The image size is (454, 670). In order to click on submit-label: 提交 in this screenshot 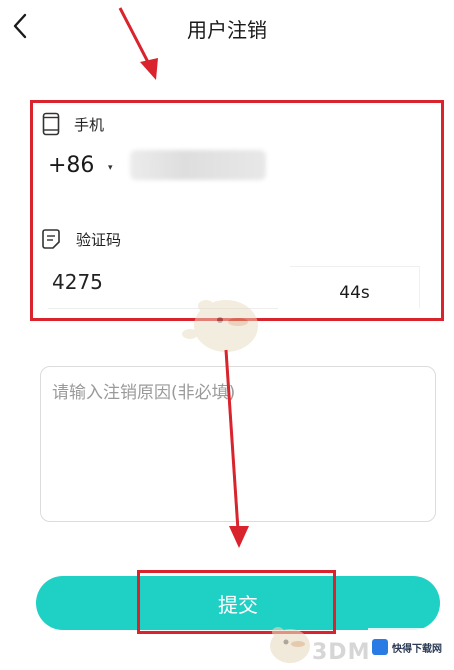, I will do `click(238, 604)`.